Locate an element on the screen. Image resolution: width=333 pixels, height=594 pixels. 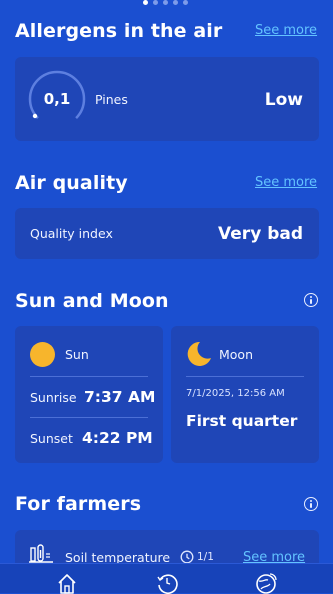
moon-card: Moon 7/1/2025, 12:56 AM First quarter is located at coordinates (245, 394).